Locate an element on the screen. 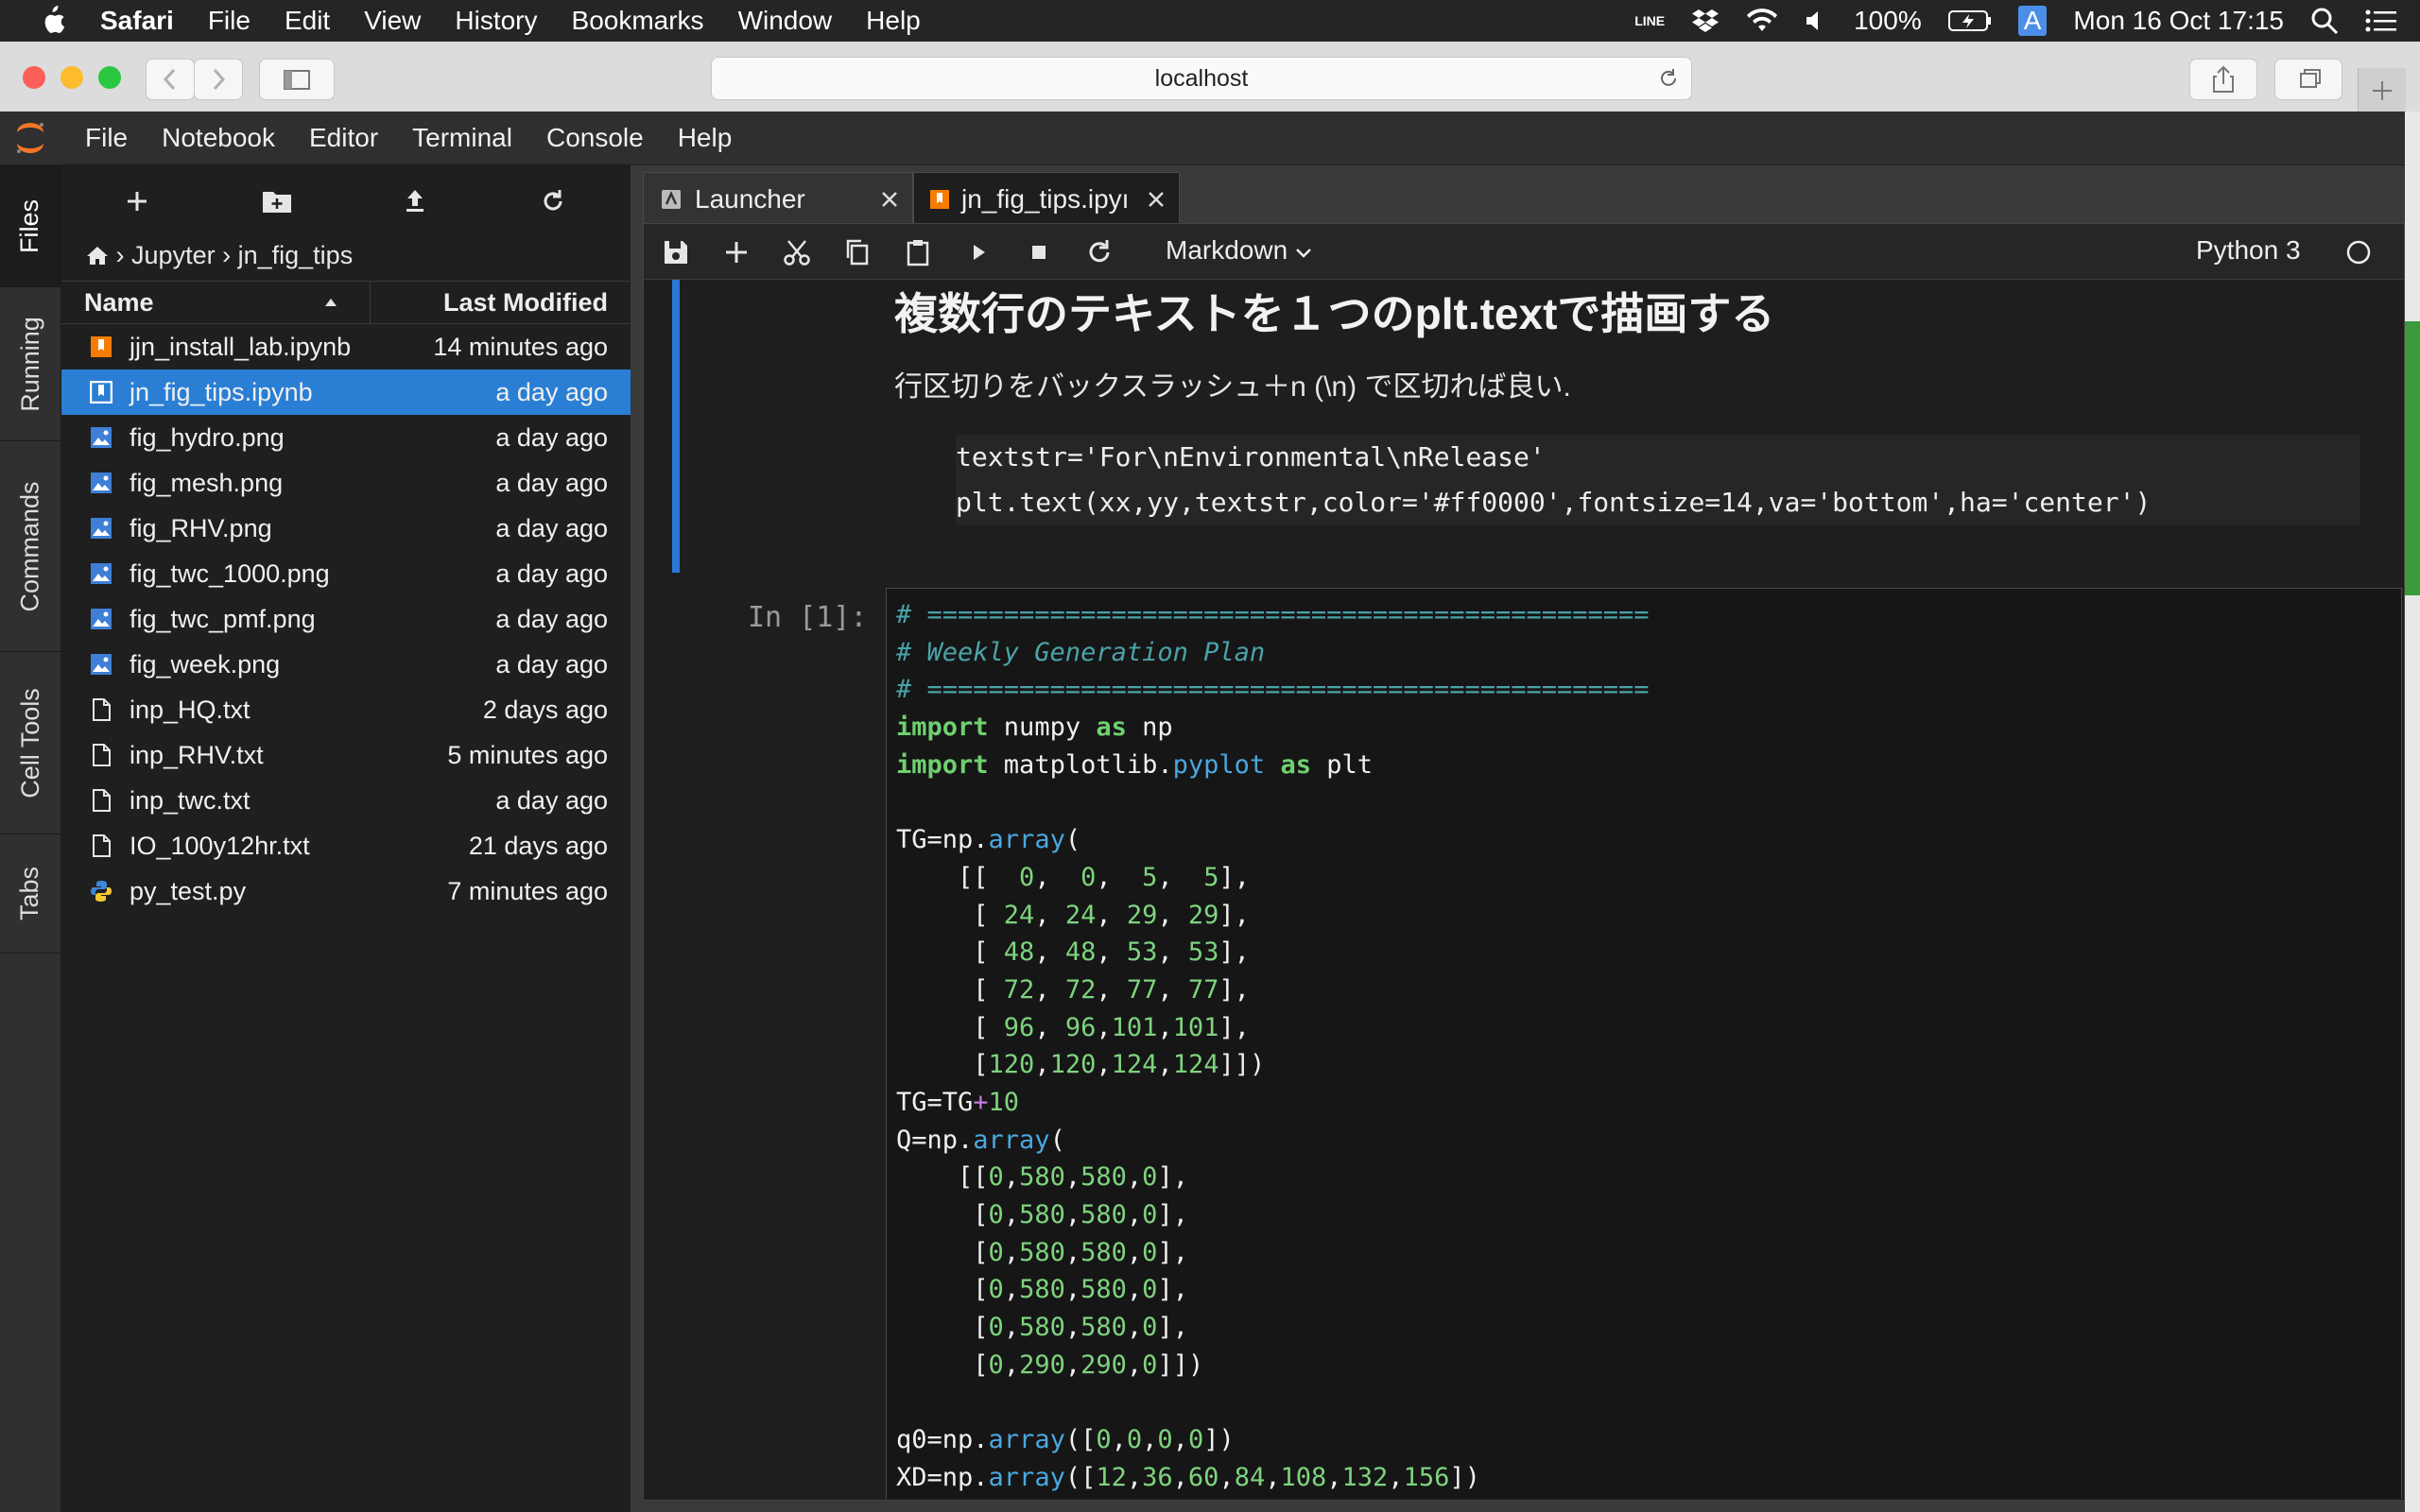 The image size is (2420, 1512). share-button is located at coordinates (2223, 79).